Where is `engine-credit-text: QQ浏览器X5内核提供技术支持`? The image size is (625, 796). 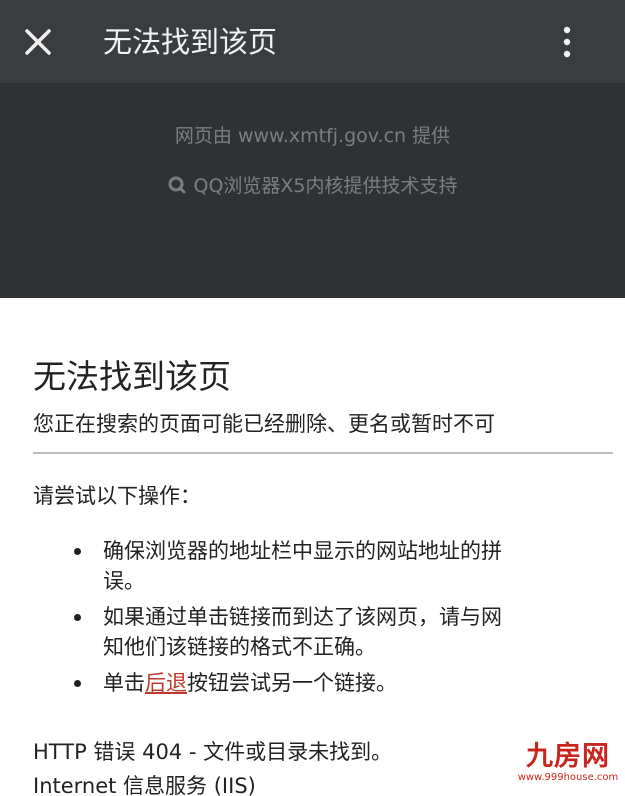 engine-credit-text: QQ浏览器X5内核提供技术支持 is located at coordinates (325, 186).